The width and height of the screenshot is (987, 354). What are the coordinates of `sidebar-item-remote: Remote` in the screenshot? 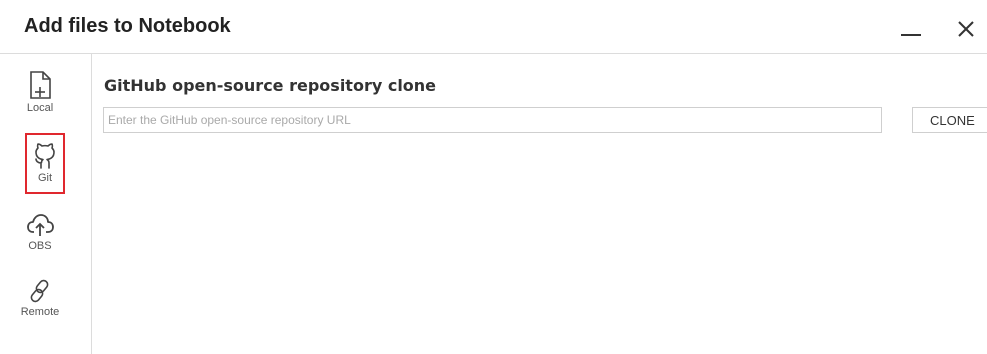 It's located at (40, 307).